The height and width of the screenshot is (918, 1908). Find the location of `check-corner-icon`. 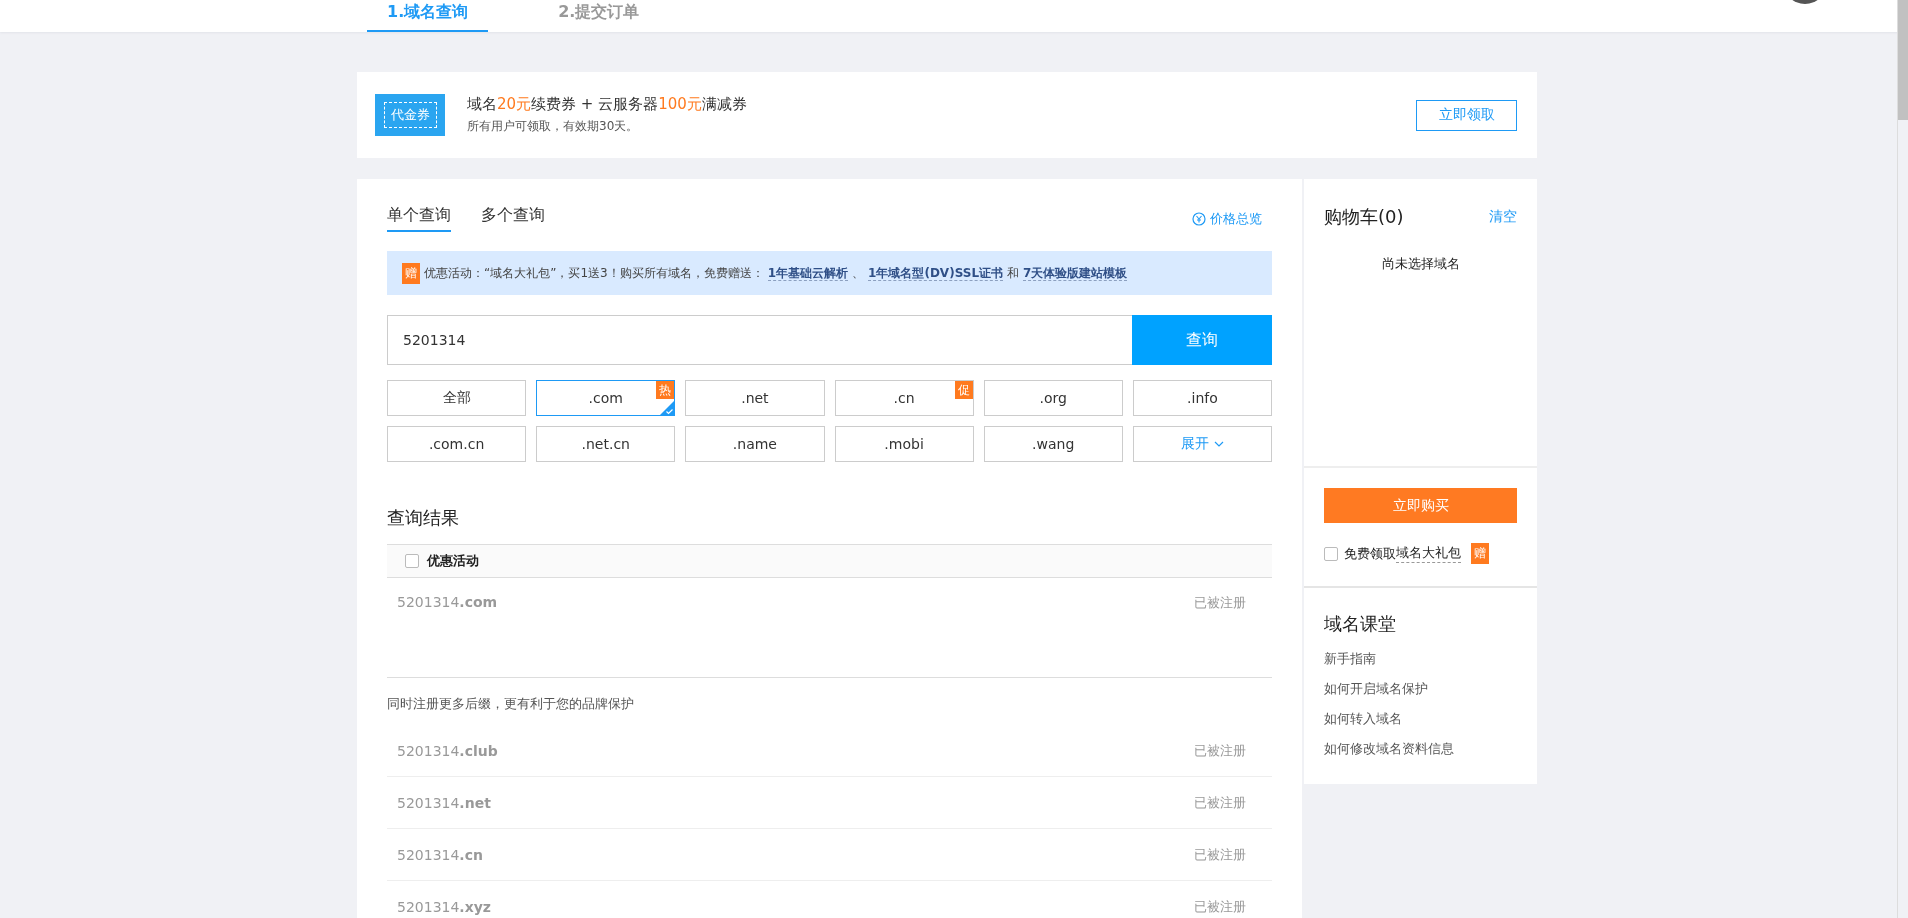

check-corner-icon is located at coordinates (667, 408).